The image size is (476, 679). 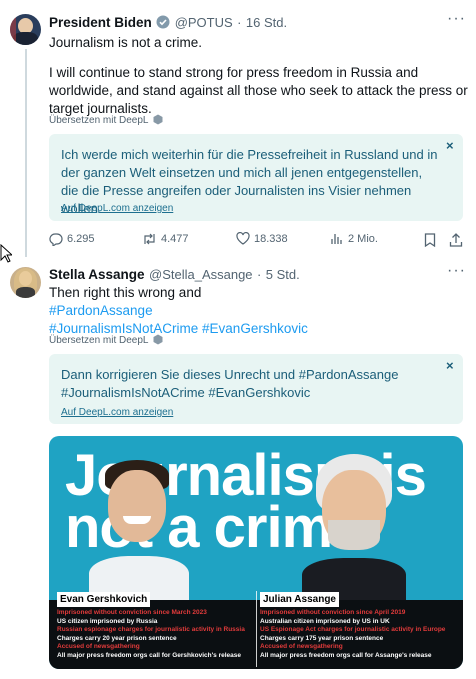 I want to click on retweet-icon, so click(x=149, y=239).